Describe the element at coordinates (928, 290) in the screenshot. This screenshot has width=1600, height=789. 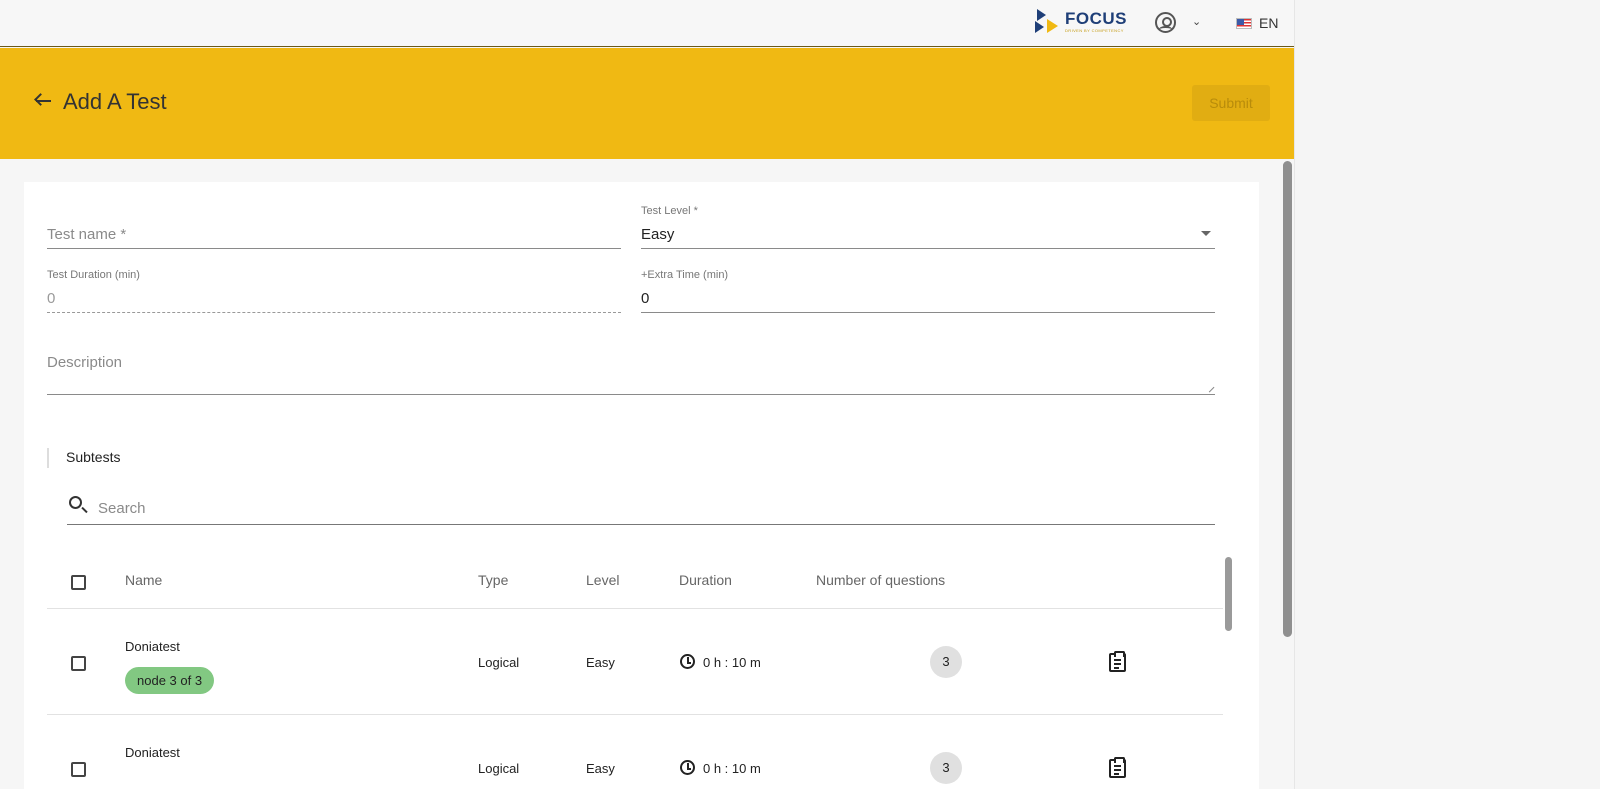
I see `extra-time-field: +Extra Time (min) 0` at that location.